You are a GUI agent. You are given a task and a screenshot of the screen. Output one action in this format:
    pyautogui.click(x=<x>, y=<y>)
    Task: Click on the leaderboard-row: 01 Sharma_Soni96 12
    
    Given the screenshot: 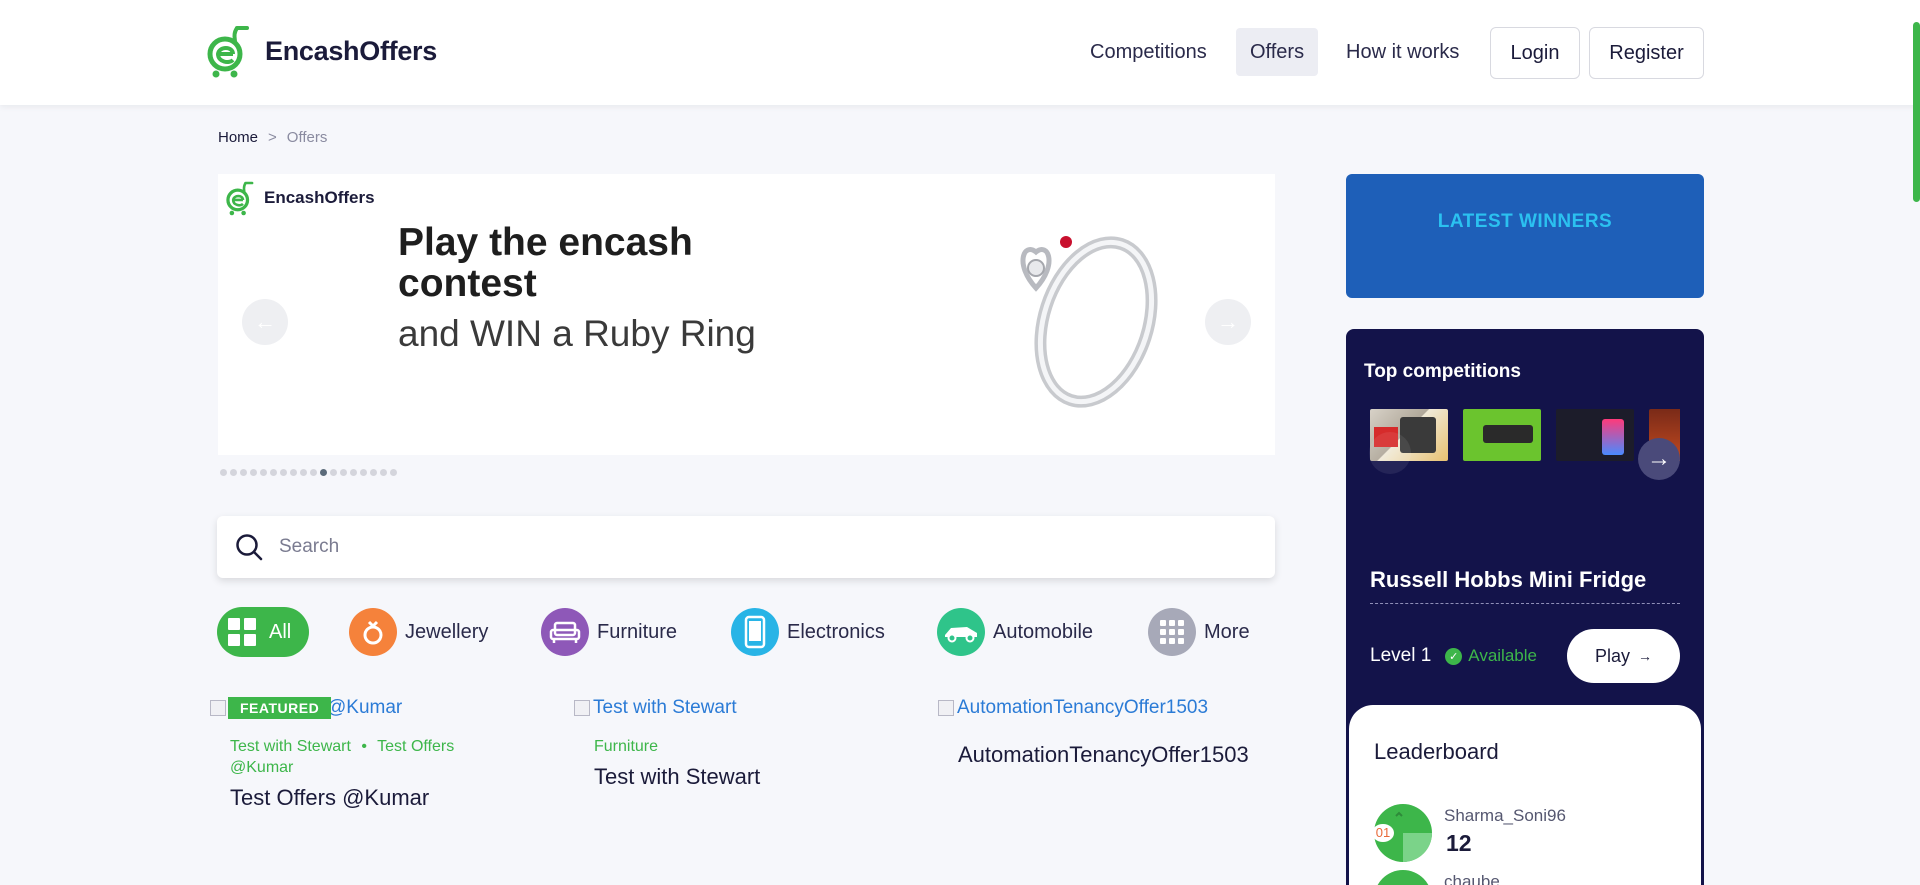 What is the action you would take?
    pyautogui.click(x=1469, y=833)
    